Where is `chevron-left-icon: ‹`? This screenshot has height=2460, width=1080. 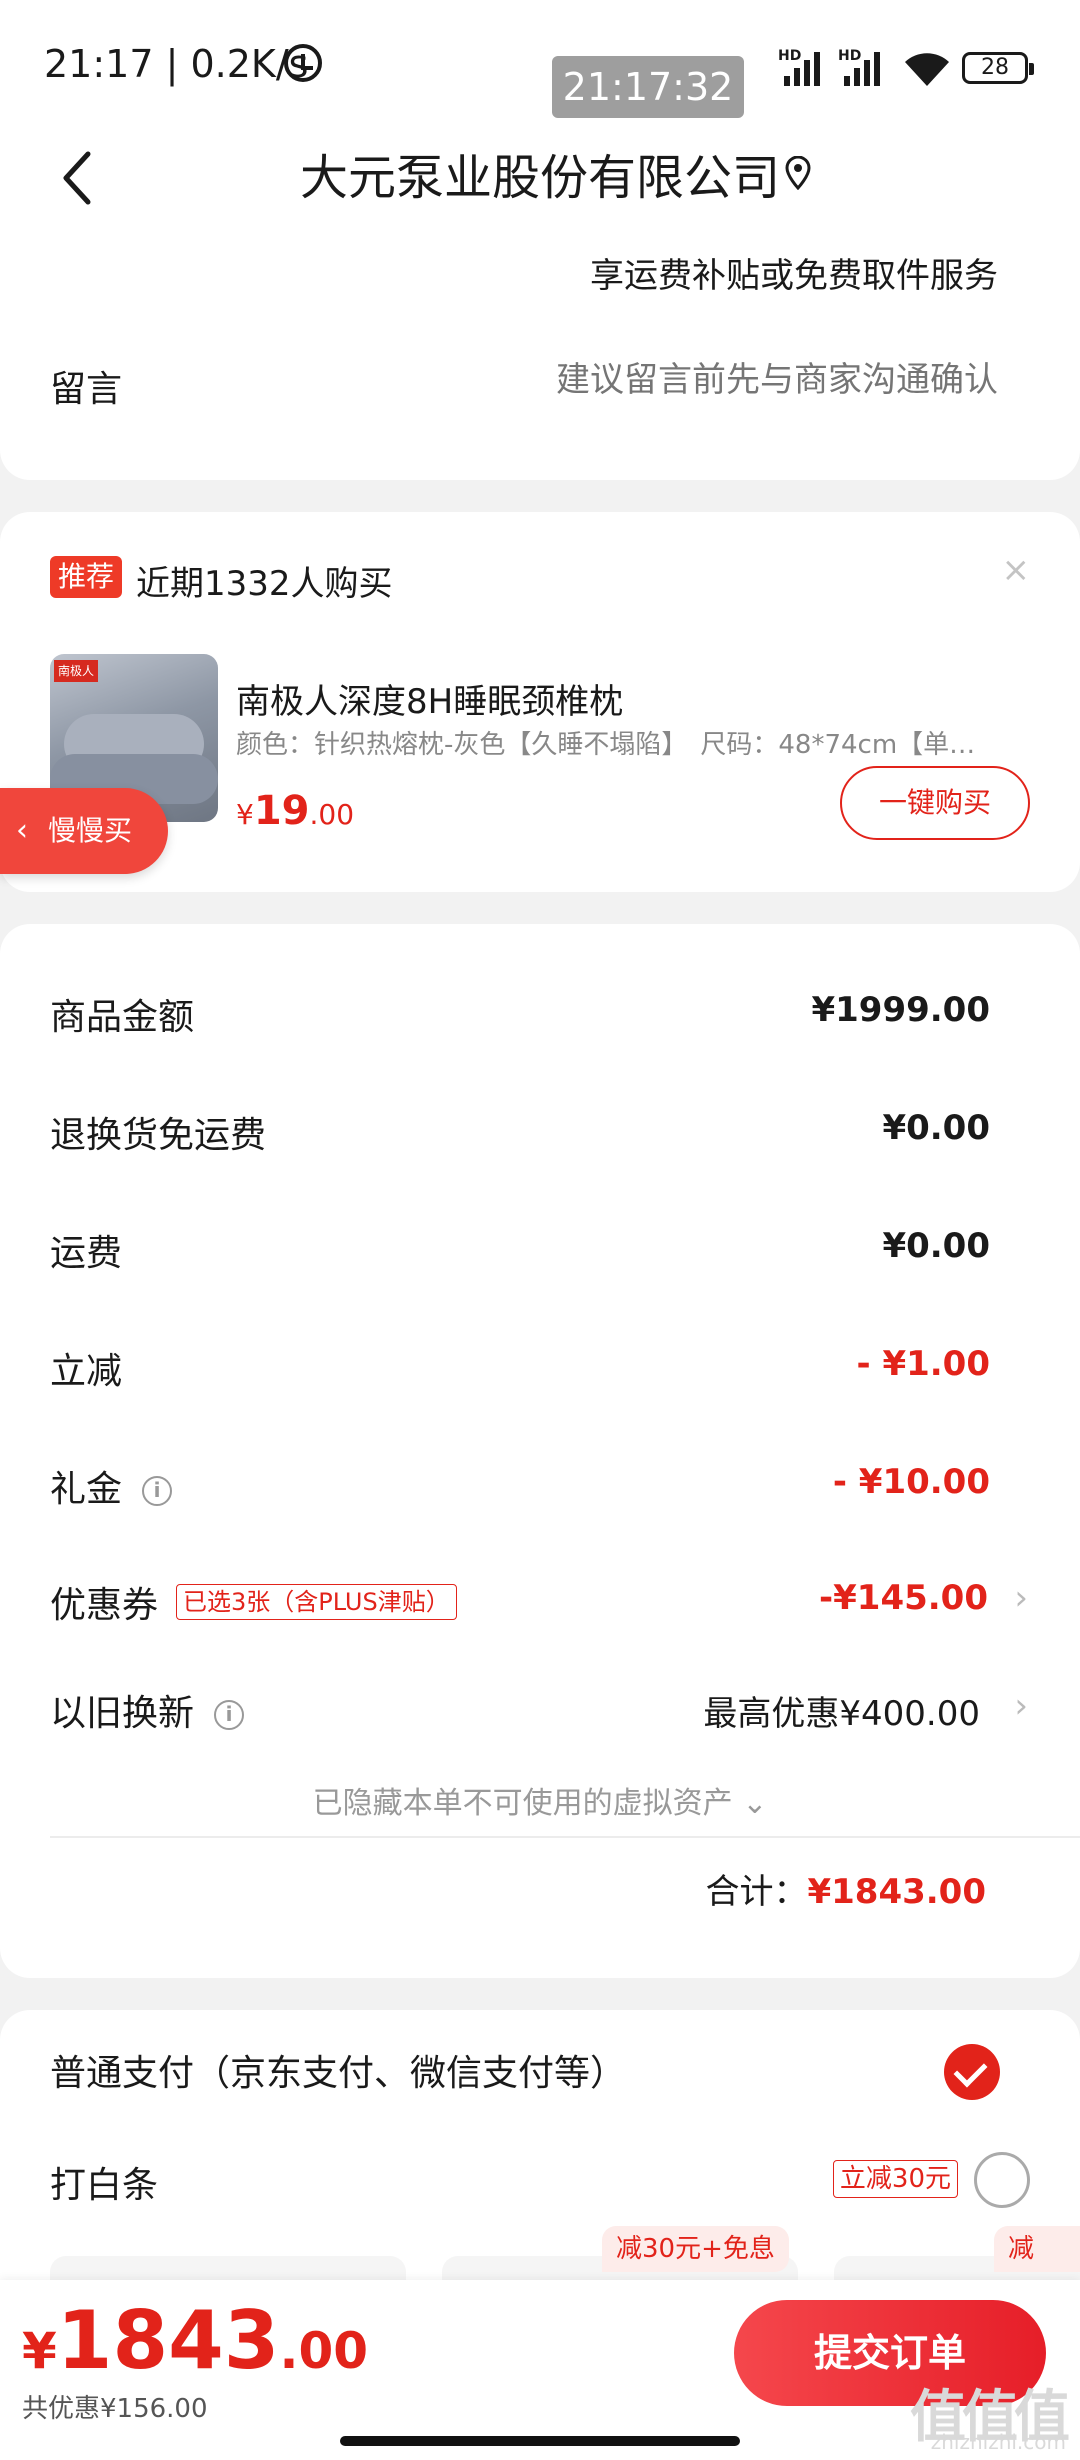
chevron-left-icon: ‹ is located at coordinates (22, 830).